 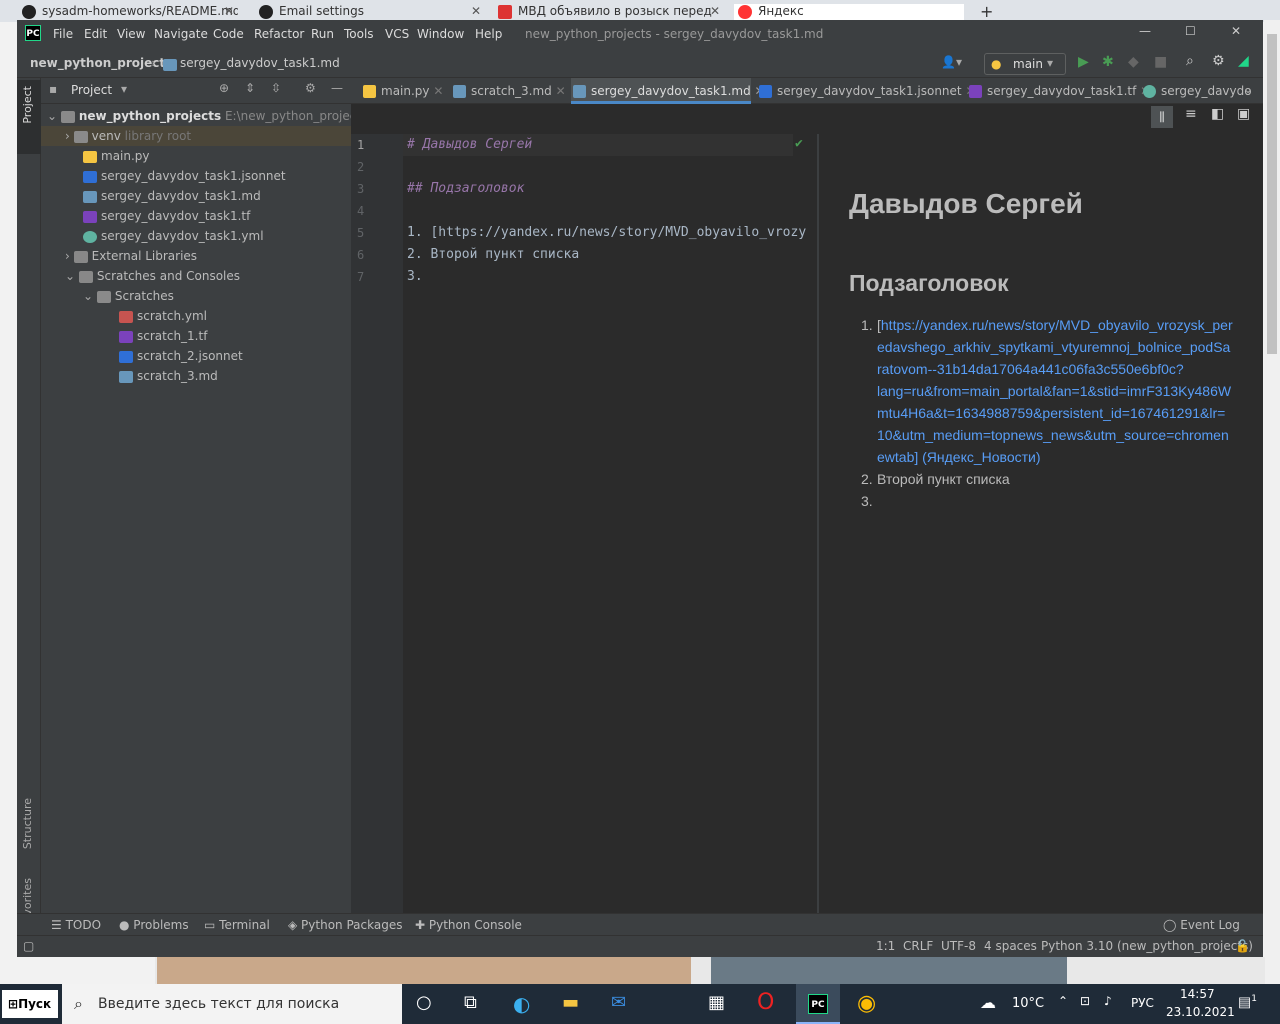 I want to click on maximize-button: ☐, so click(x=1190, y=31).